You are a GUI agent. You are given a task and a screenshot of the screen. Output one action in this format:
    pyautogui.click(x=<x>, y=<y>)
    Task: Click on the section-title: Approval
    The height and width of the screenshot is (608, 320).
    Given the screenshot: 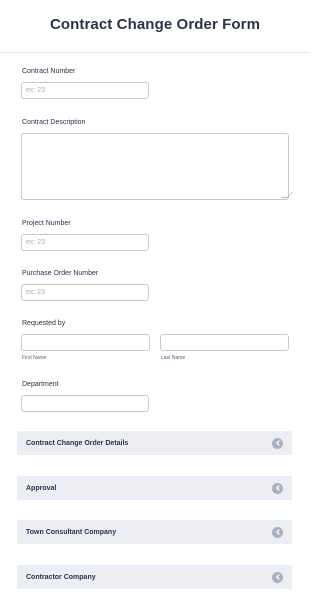 What is the action you would take?
    pyautogui.click(x=41, y=488)
    